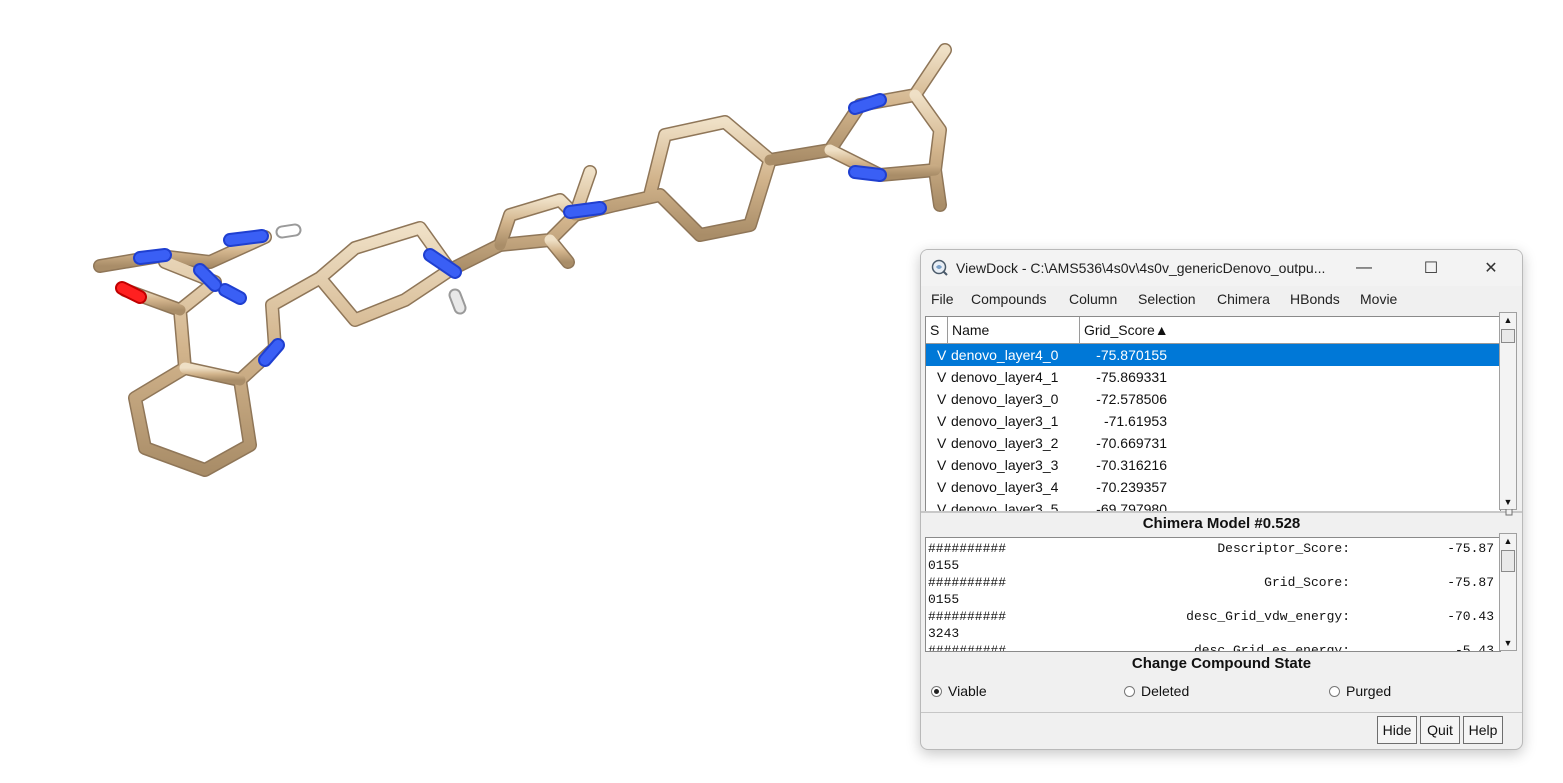 The height and width of the screenshot is (783, 1563). Describe the element at coordinates (1131, 487) in the screenshot. I see `row-grid-score: -70.239357` at that location.